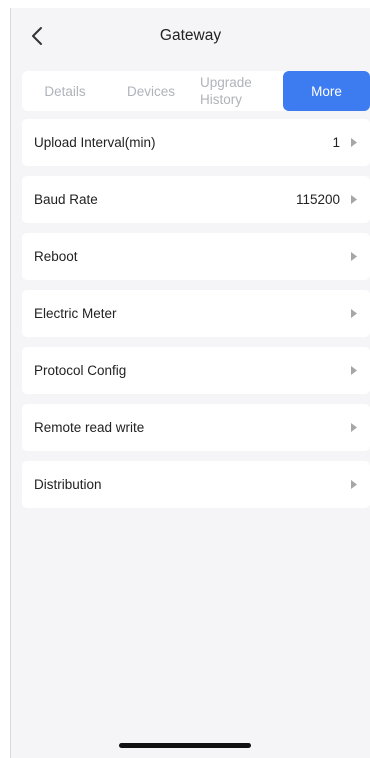  What do you see at coordinates (66, 199) in the screenshot?
I see `setting-label: Baud Rate` at bounding box center [66, 199].